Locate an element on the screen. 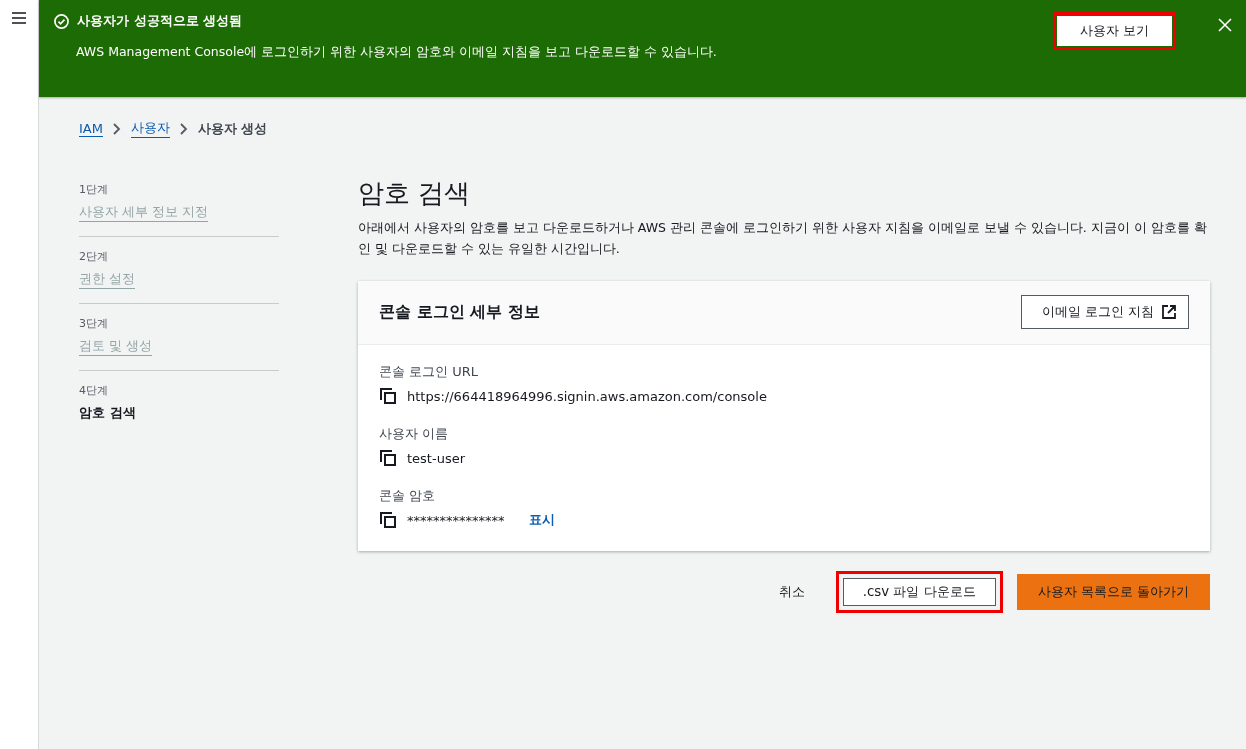  cancel-button: 취소 is located at coordinates (791, 592).